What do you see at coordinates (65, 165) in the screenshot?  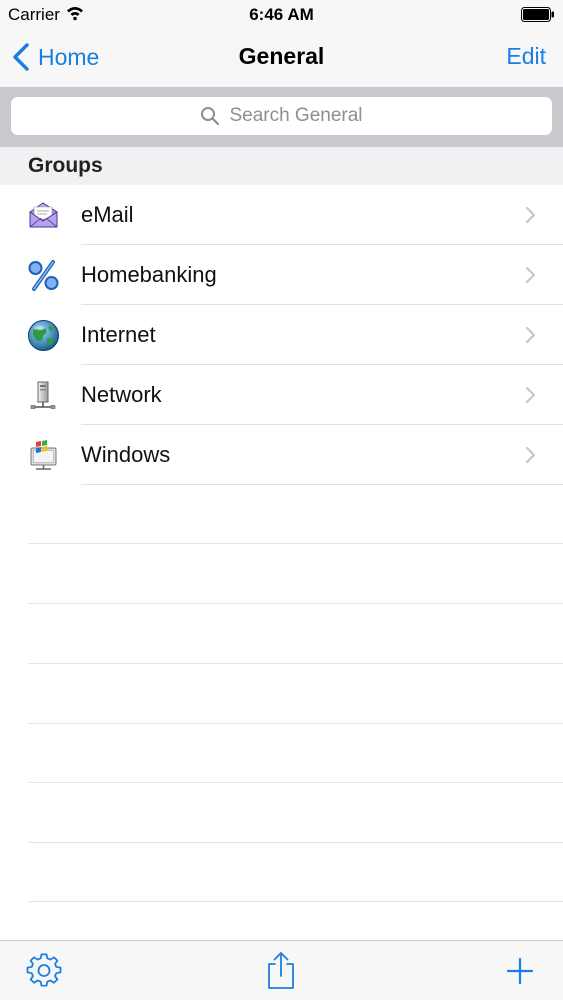 I see `section-title: Groups` at bounding box center [65, 165].